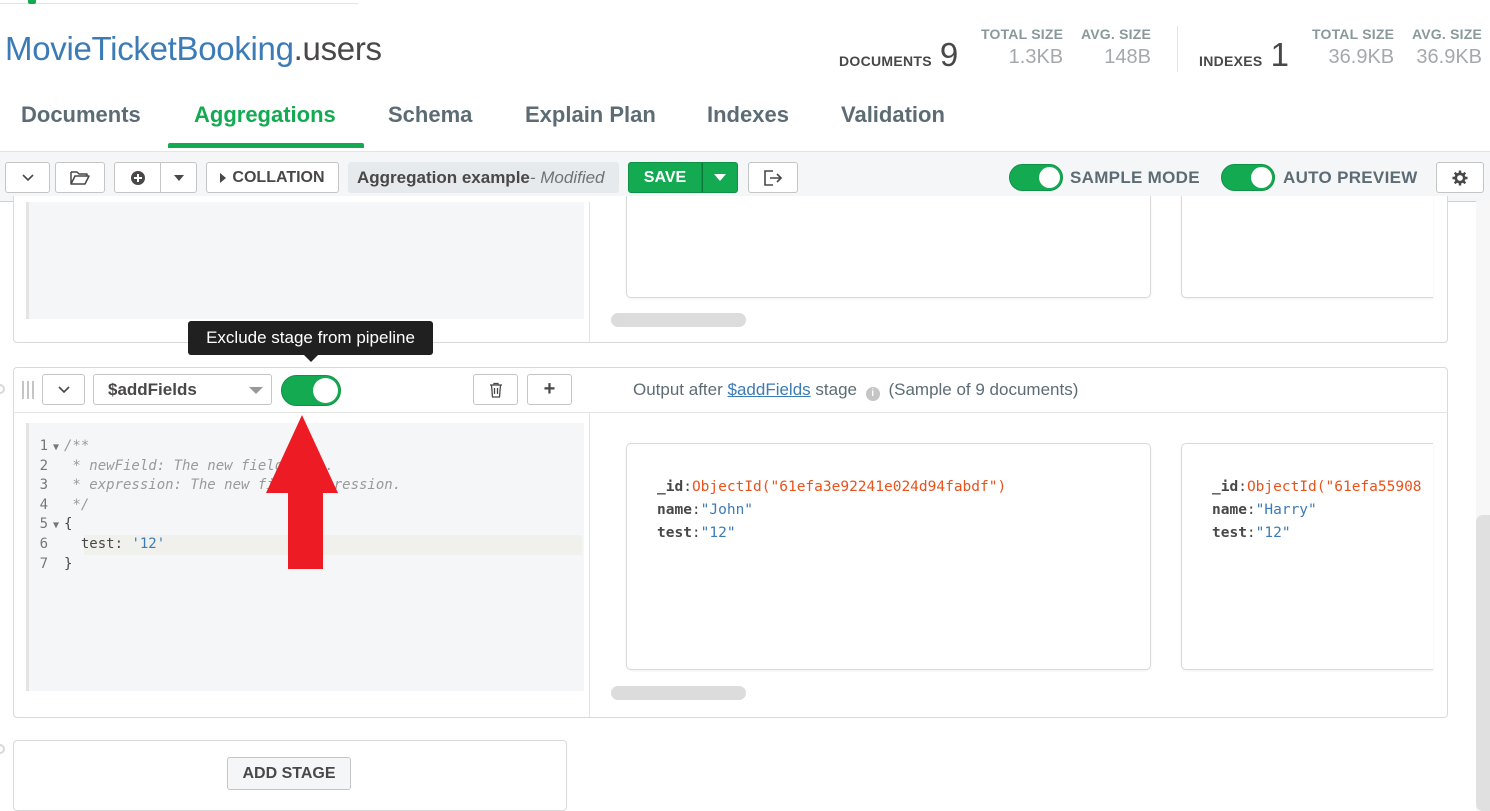 The height and width of the screenshot is (811, 1490). Describe the element at coordinates (77, 446) in the screenshot. I see `code-text: /**` at that location.